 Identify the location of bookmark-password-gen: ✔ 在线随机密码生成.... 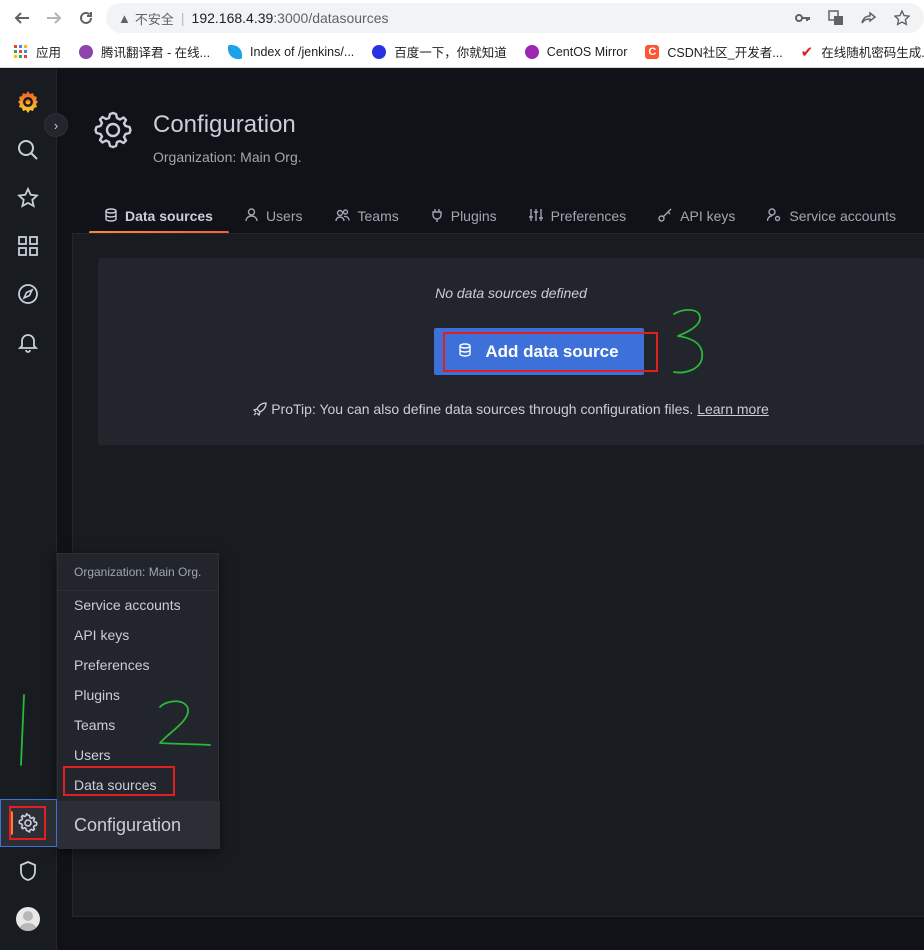
(862, 51).